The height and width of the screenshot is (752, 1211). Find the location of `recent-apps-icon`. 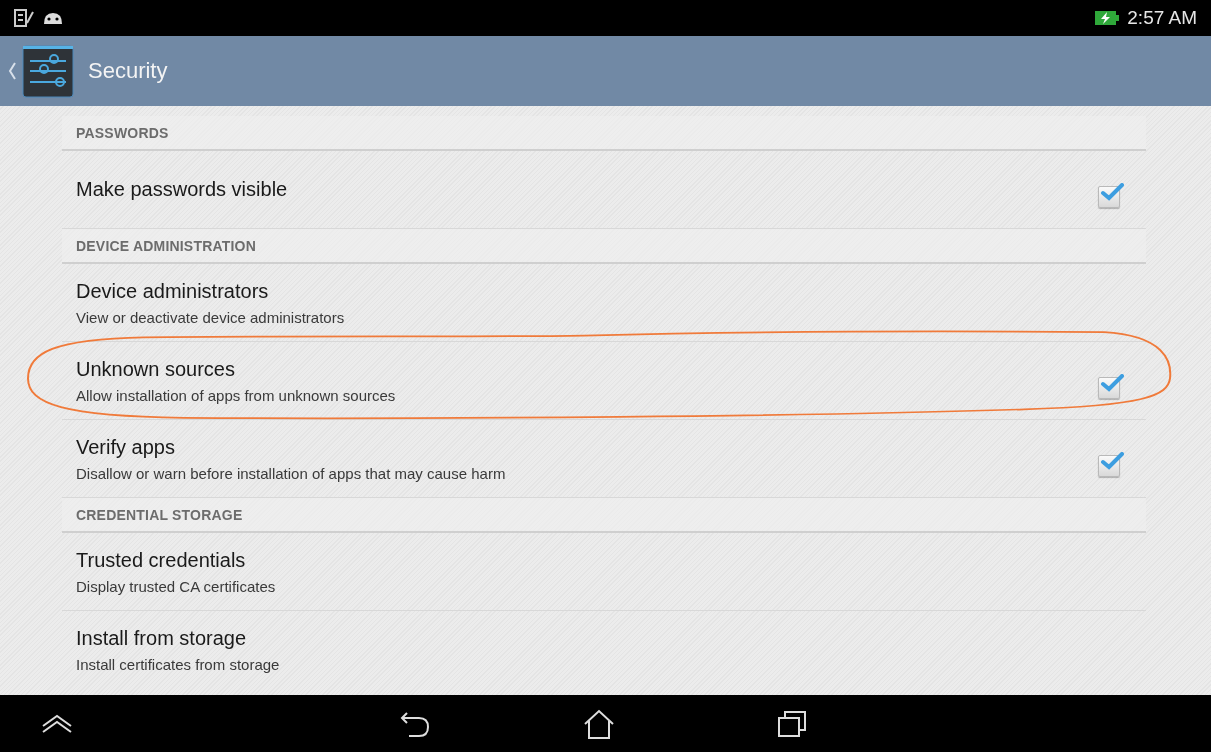

recent-apps-icon is located at coordinates (792, 723).